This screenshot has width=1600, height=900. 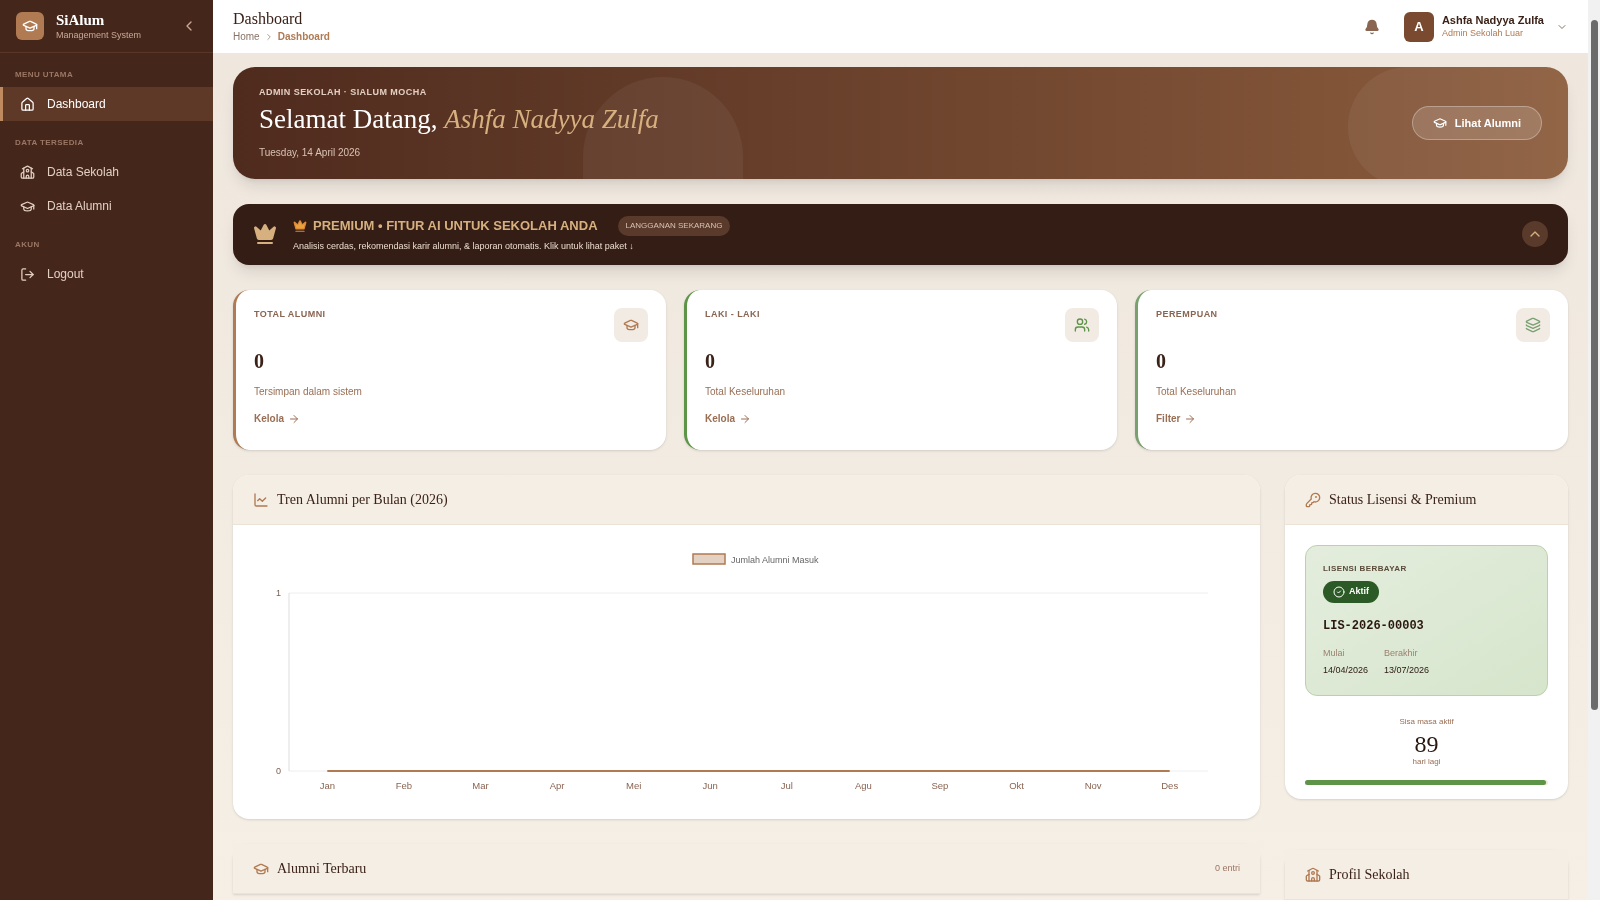 I want to click on breadcrumb-link: Dashboard, so click(x=303, y=36).